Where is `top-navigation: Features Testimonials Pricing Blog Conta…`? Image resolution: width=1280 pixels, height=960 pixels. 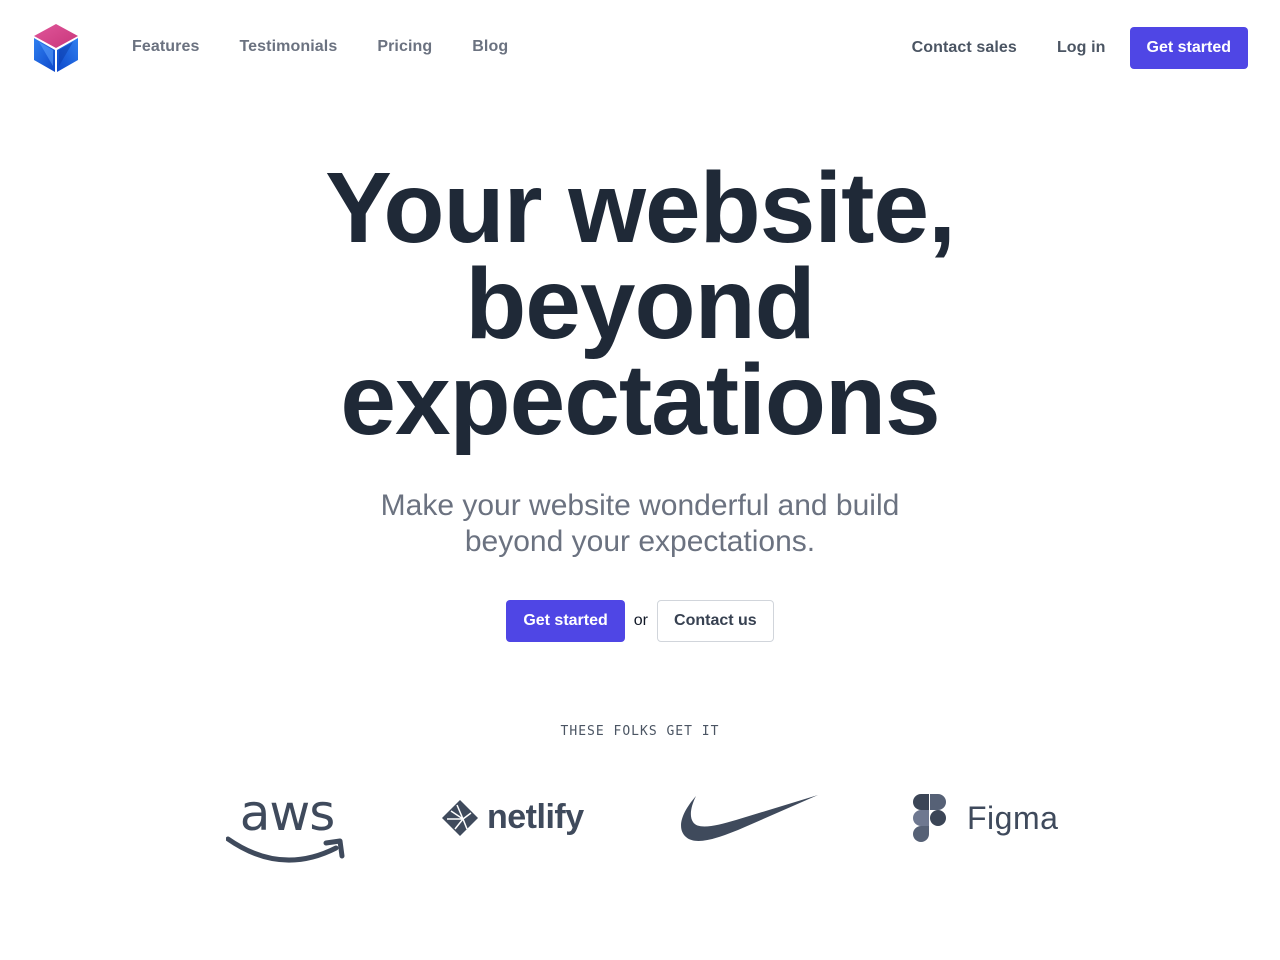 top-navigation: Features Testimonials Pricing Blog Conta… is located at coordinates (640, 48).